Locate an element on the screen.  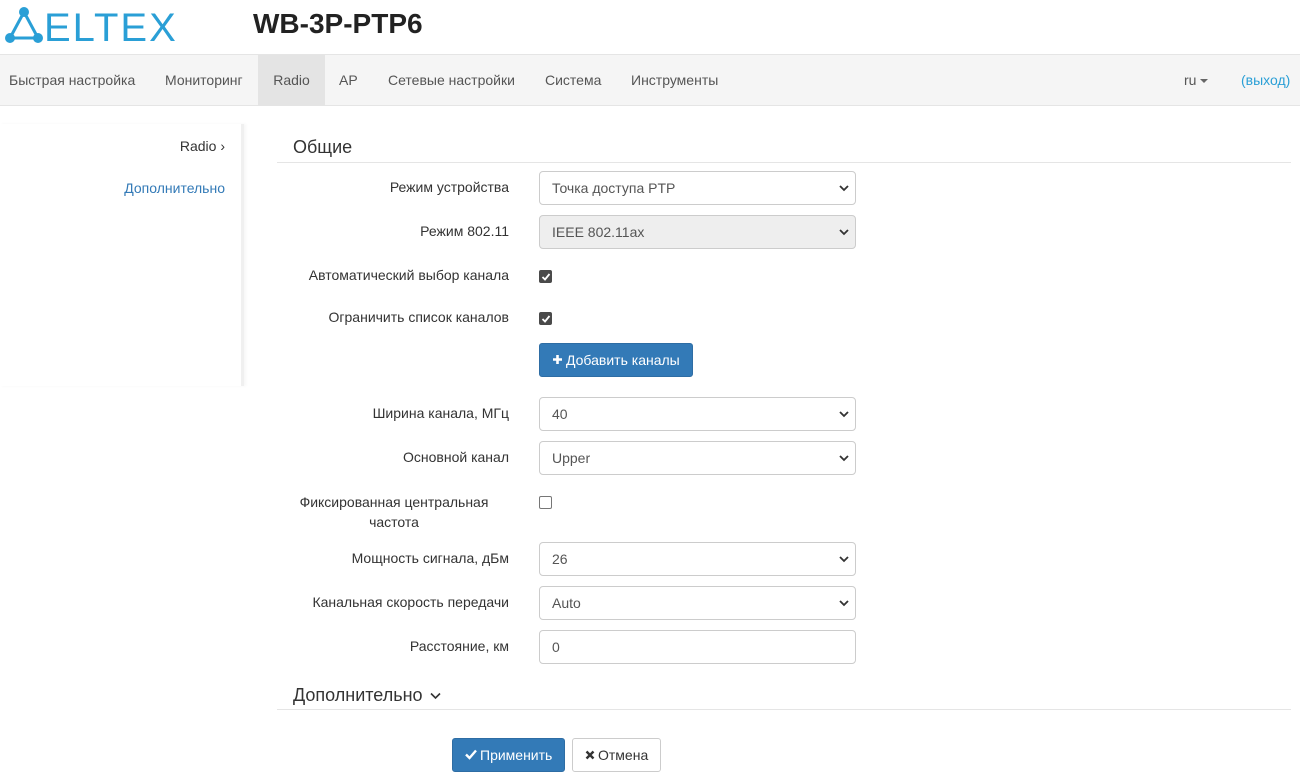
nav-network-settings: Сетевые настройки is located at coordinates (451, 80).